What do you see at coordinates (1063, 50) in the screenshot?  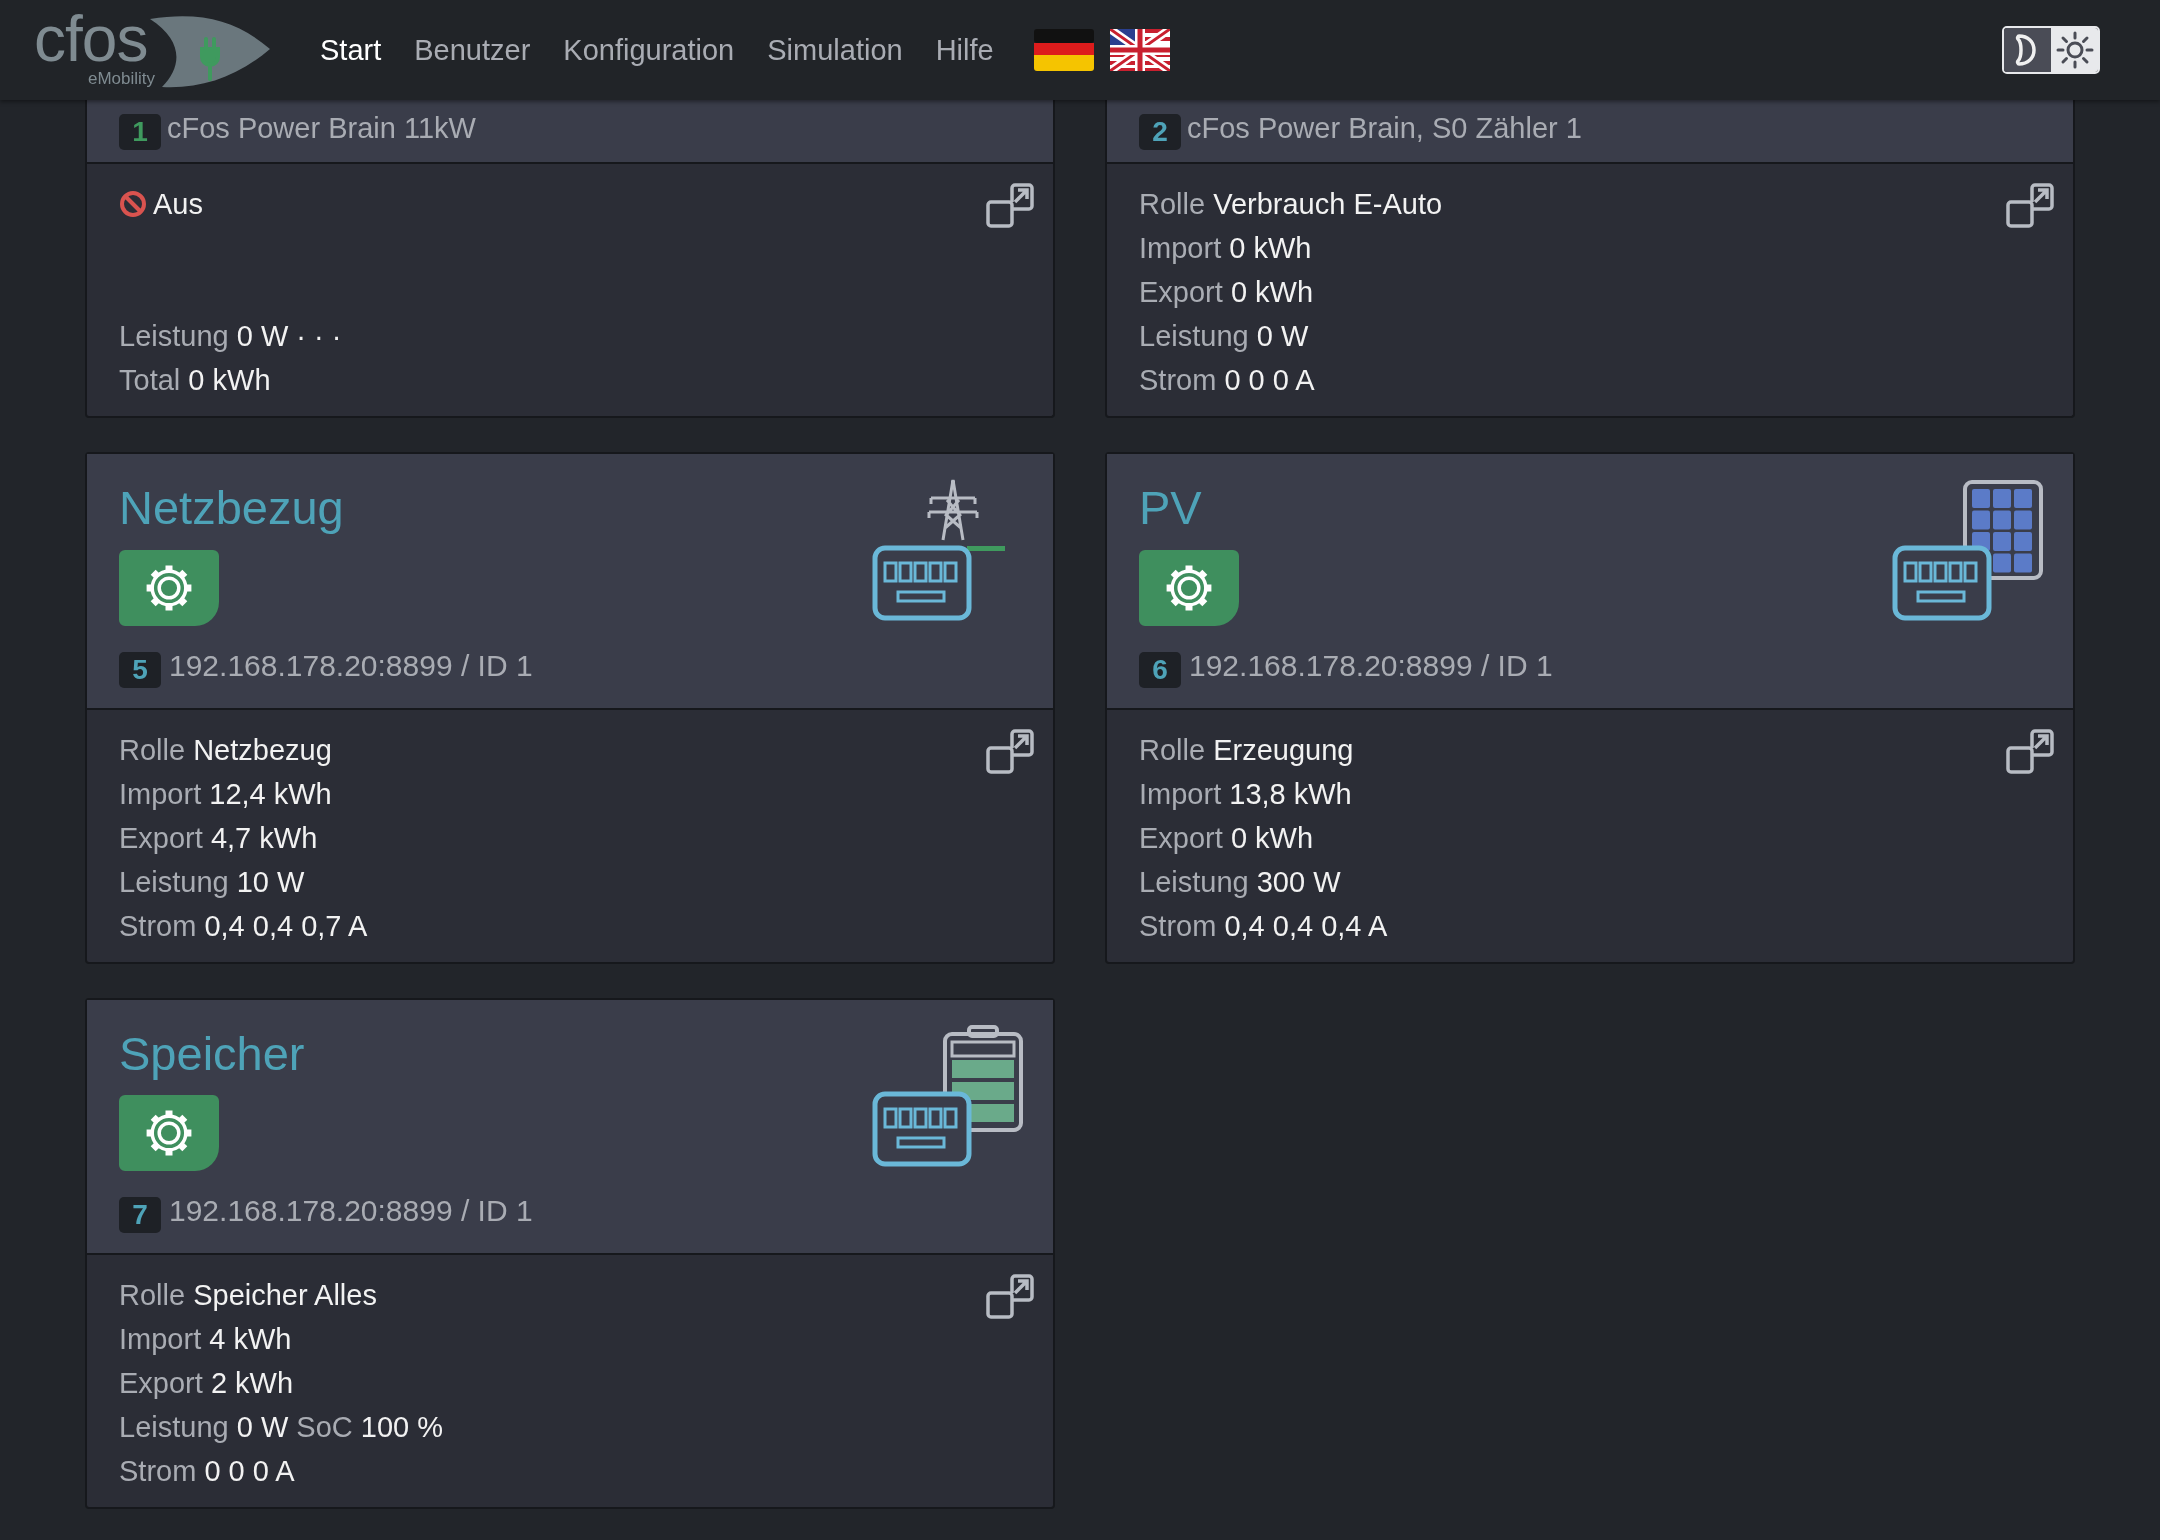 I see `german-flag-icon` at bounding box center [1063, 50].